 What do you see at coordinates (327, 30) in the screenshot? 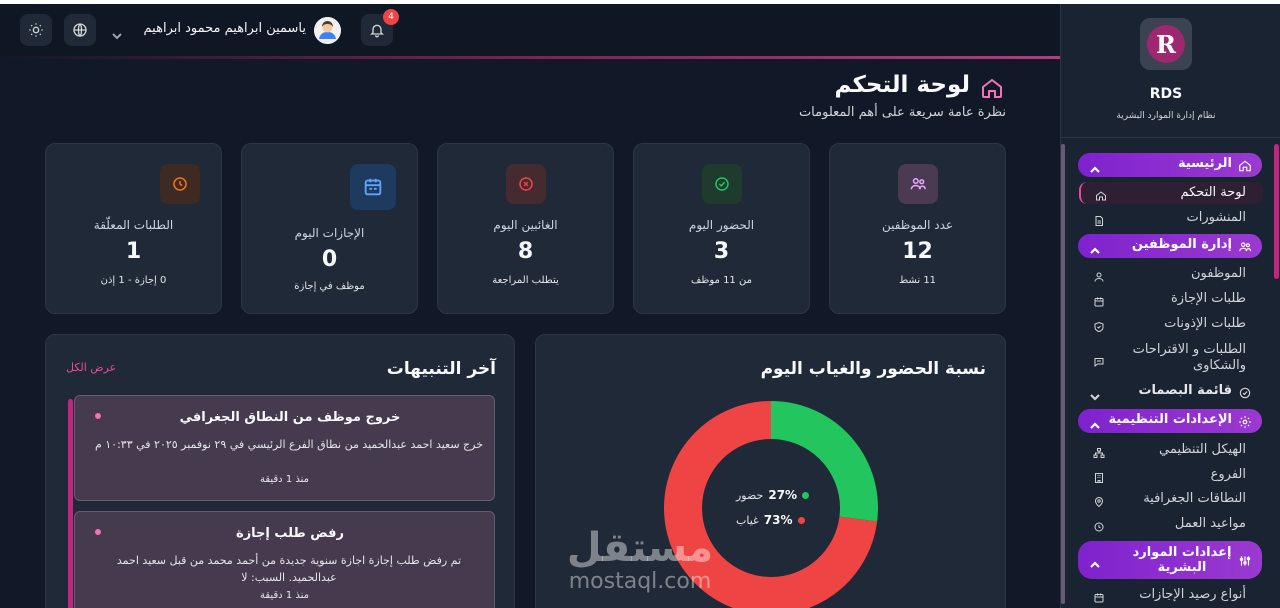
I see `avatar` at bounding box center [327, 30].